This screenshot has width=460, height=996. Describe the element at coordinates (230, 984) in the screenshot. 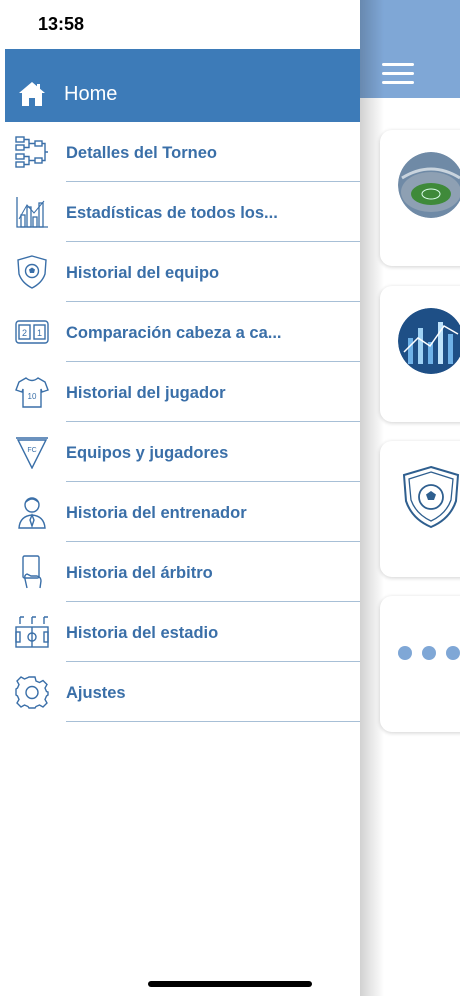

I see `home-indicator` at that location.